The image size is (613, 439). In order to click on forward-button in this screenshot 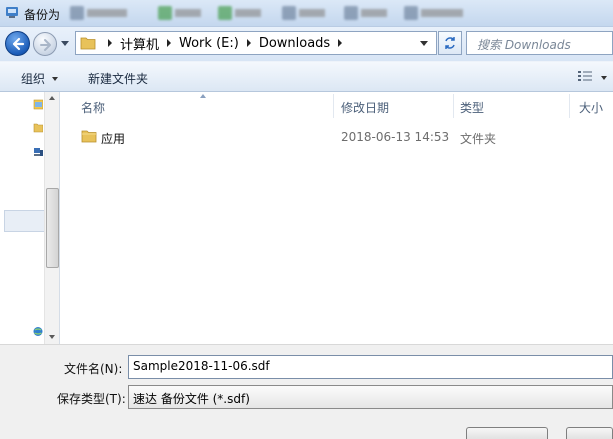, I will do `click(45, 44)`.